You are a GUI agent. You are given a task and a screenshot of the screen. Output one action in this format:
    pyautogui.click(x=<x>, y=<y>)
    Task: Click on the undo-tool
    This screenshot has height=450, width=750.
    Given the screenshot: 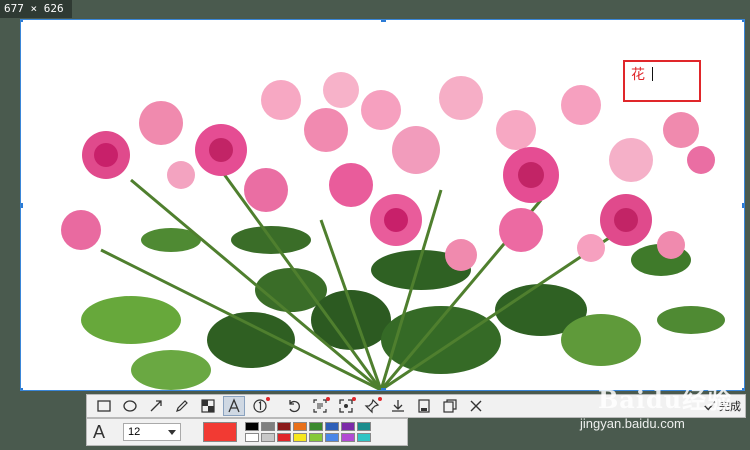 What is the action you would take?
    pyautogui.click(x=294, y=406)
    